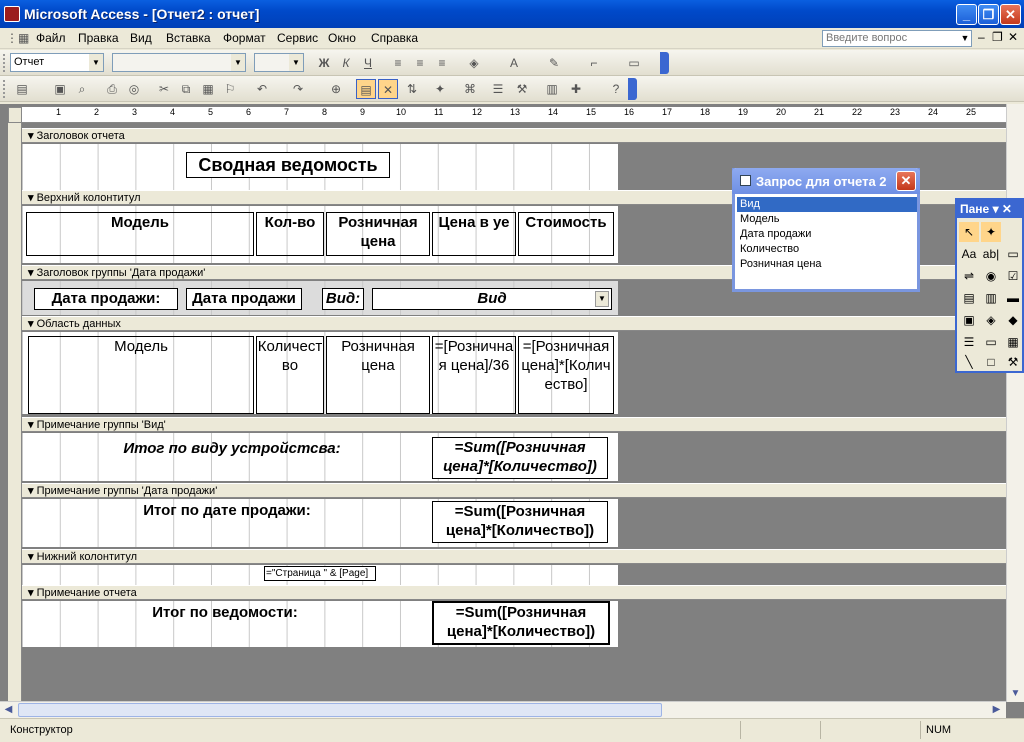 The height and width of the screenshot is (742, 1024). I want to click on view-icon: ▤, so click(22, 89).